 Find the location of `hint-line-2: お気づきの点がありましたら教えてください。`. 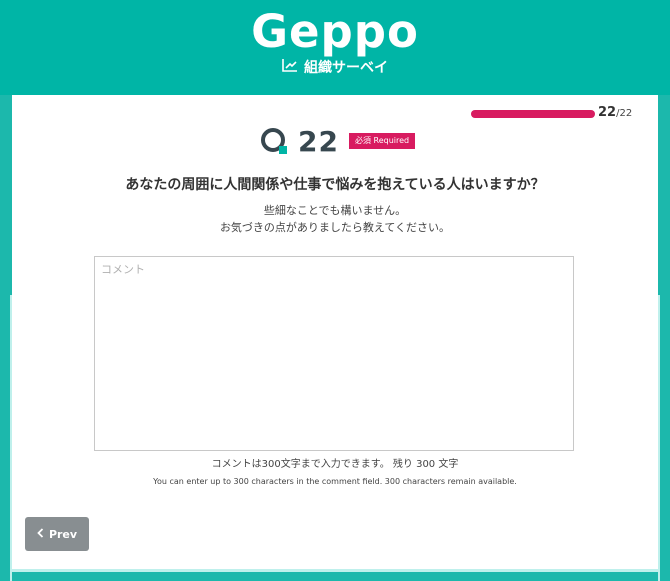

hint-line-2: お気づきの点がありましたら教えてください。 is located at coordinates (335, 227).